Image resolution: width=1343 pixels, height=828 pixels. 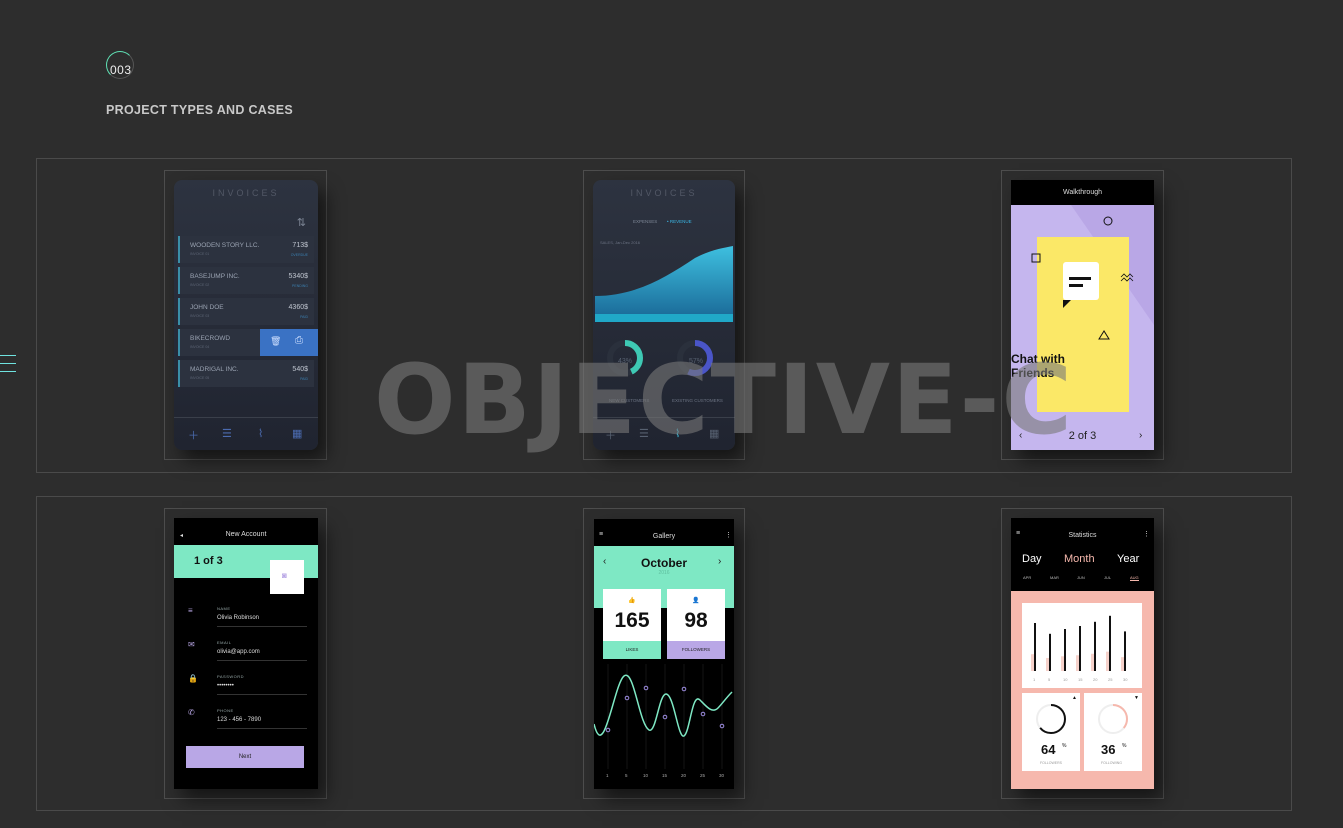 What do you see at coordinates (246, 280) in the screenshot?
I see `invoice-row: BASEJUMP INC. INVOICE 02 5340$ PENDING` at bounding box center [246, 280].